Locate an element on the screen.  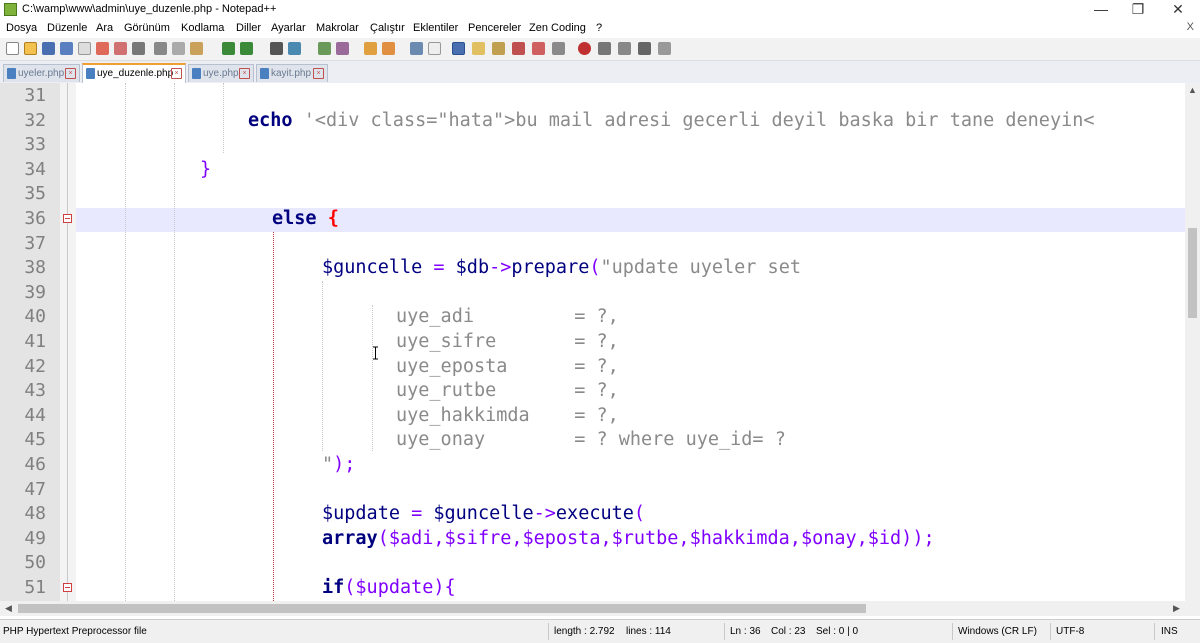
menu-calistir: Çalıştır is located at coordinates (387, 28).